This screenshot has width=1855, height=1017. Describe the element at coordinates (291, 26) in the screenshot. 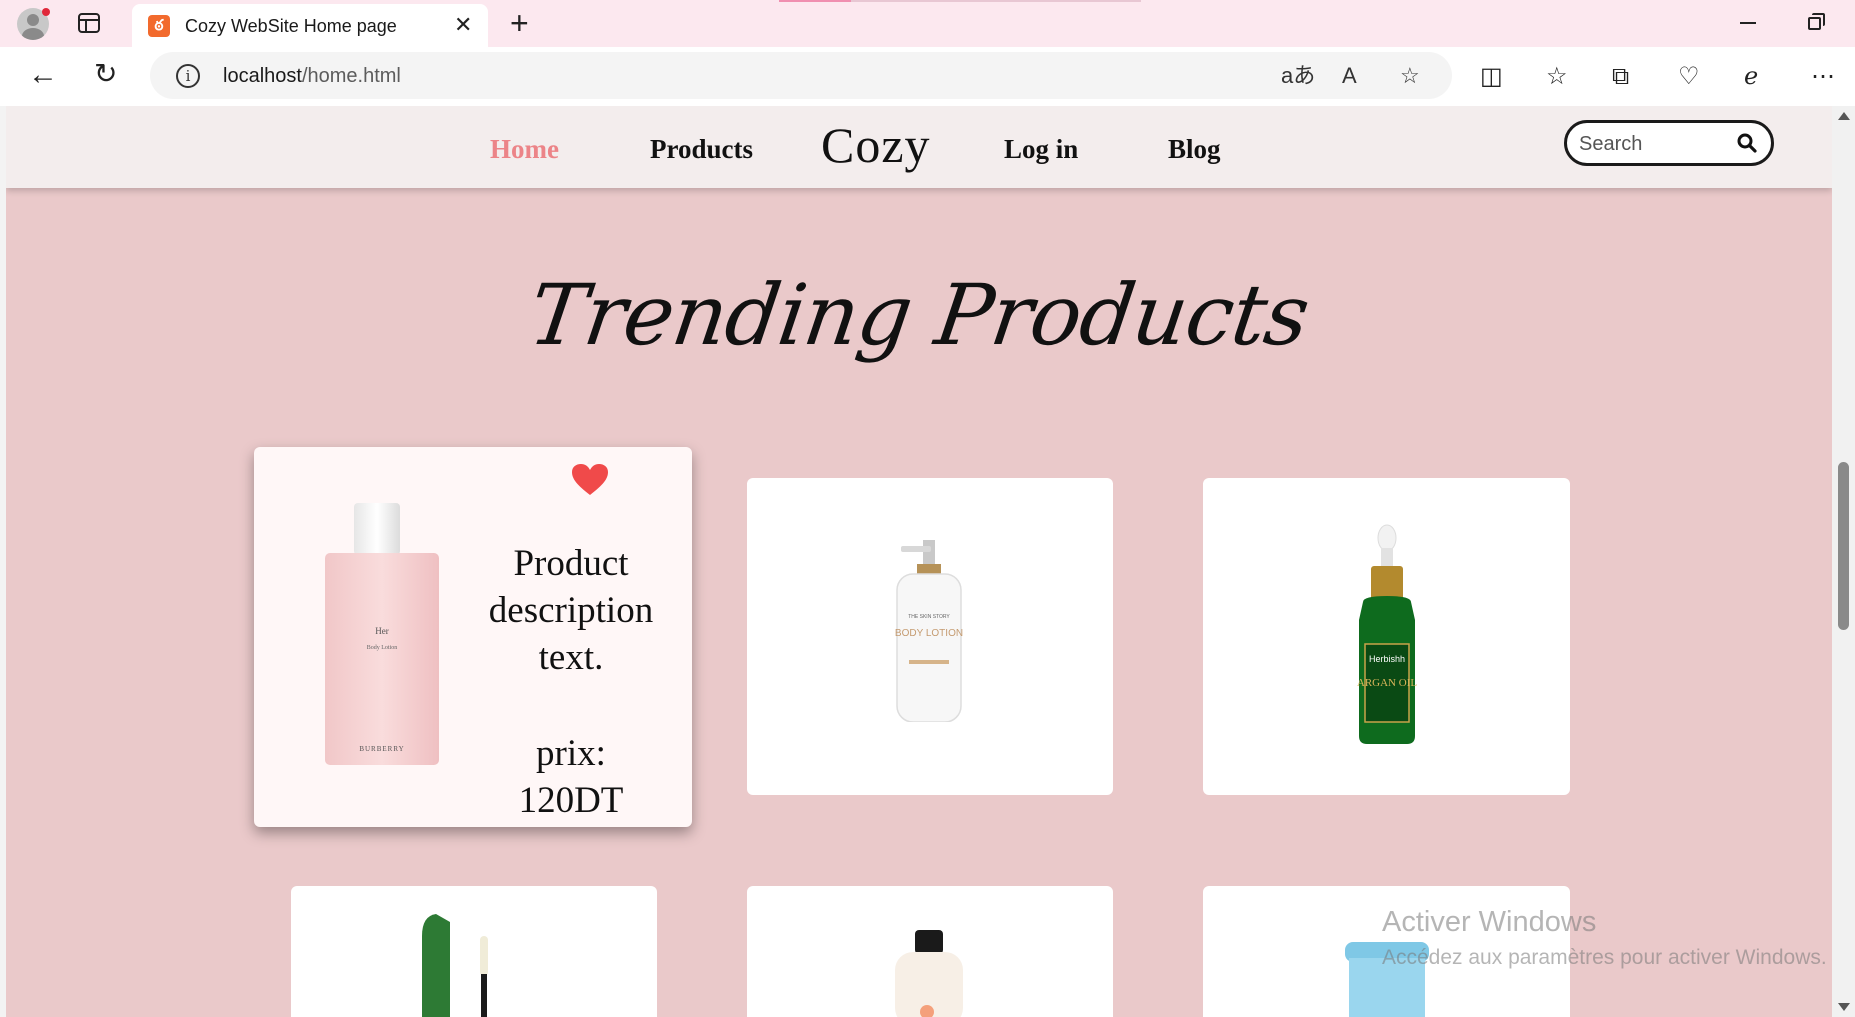

I see `tab-title: Cozy WebSite Home page` at that location.